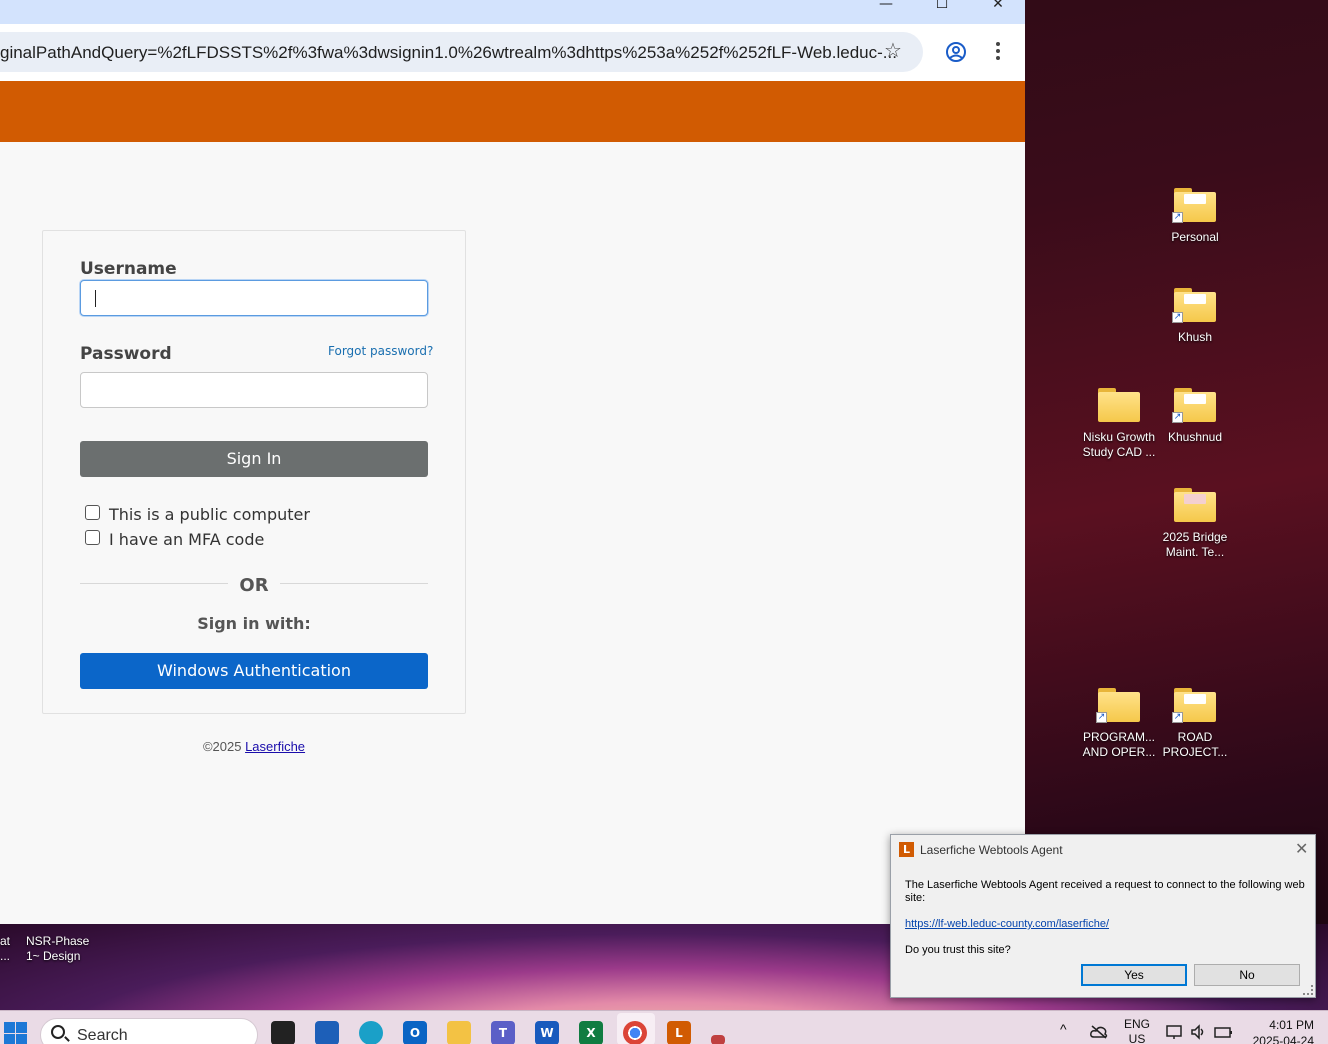 Image resolution: width=1328 pixels, height=1044 pixels. I want to click on language-code: ENG, so click(1137, 1024).